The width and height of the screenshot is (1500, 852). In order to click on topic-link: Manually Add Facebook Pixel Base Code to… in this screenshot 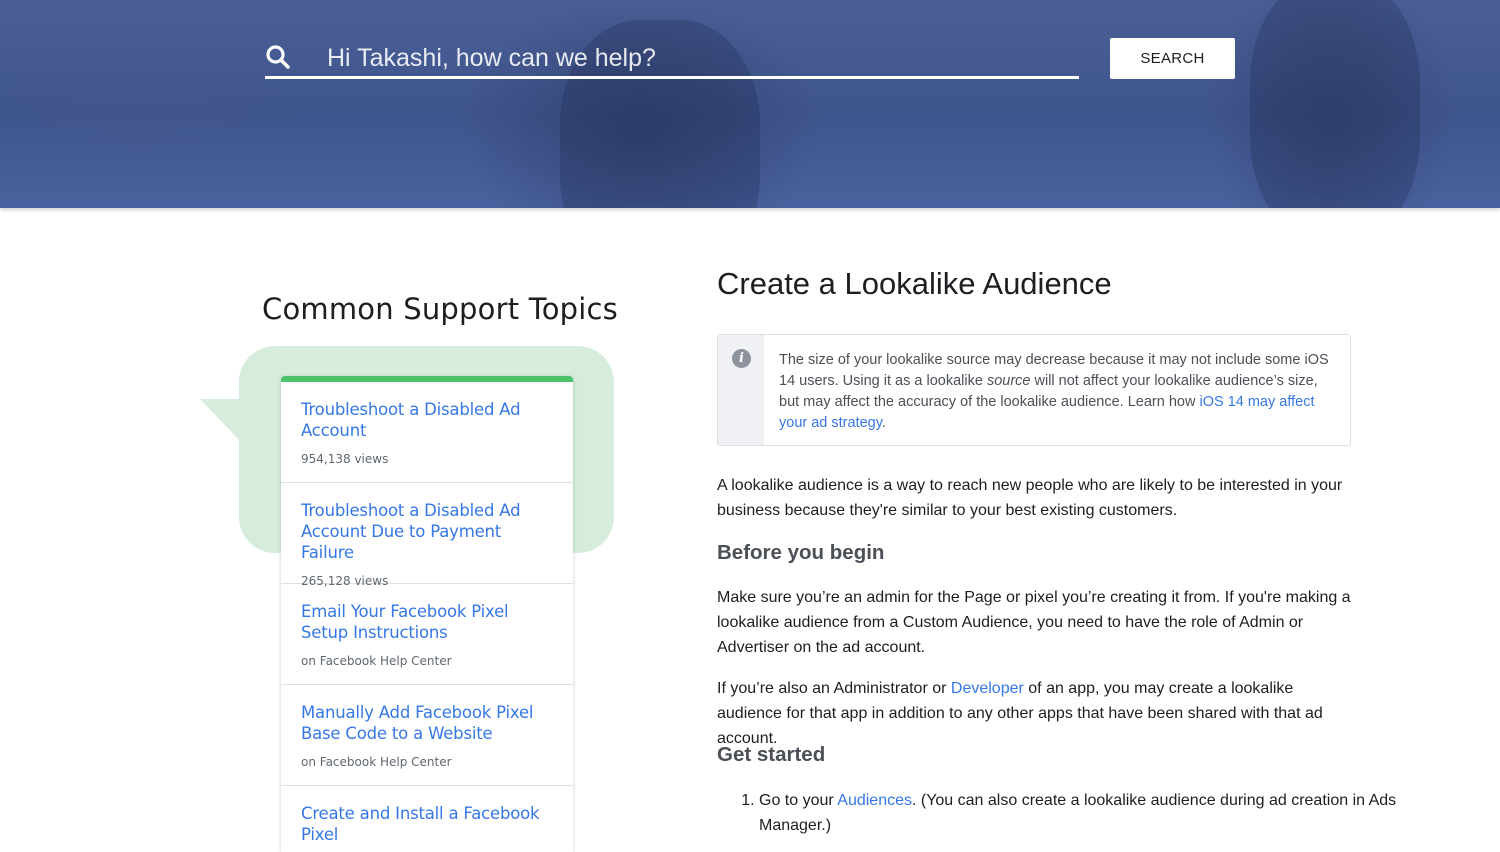, I will do `click(427, 723)`.